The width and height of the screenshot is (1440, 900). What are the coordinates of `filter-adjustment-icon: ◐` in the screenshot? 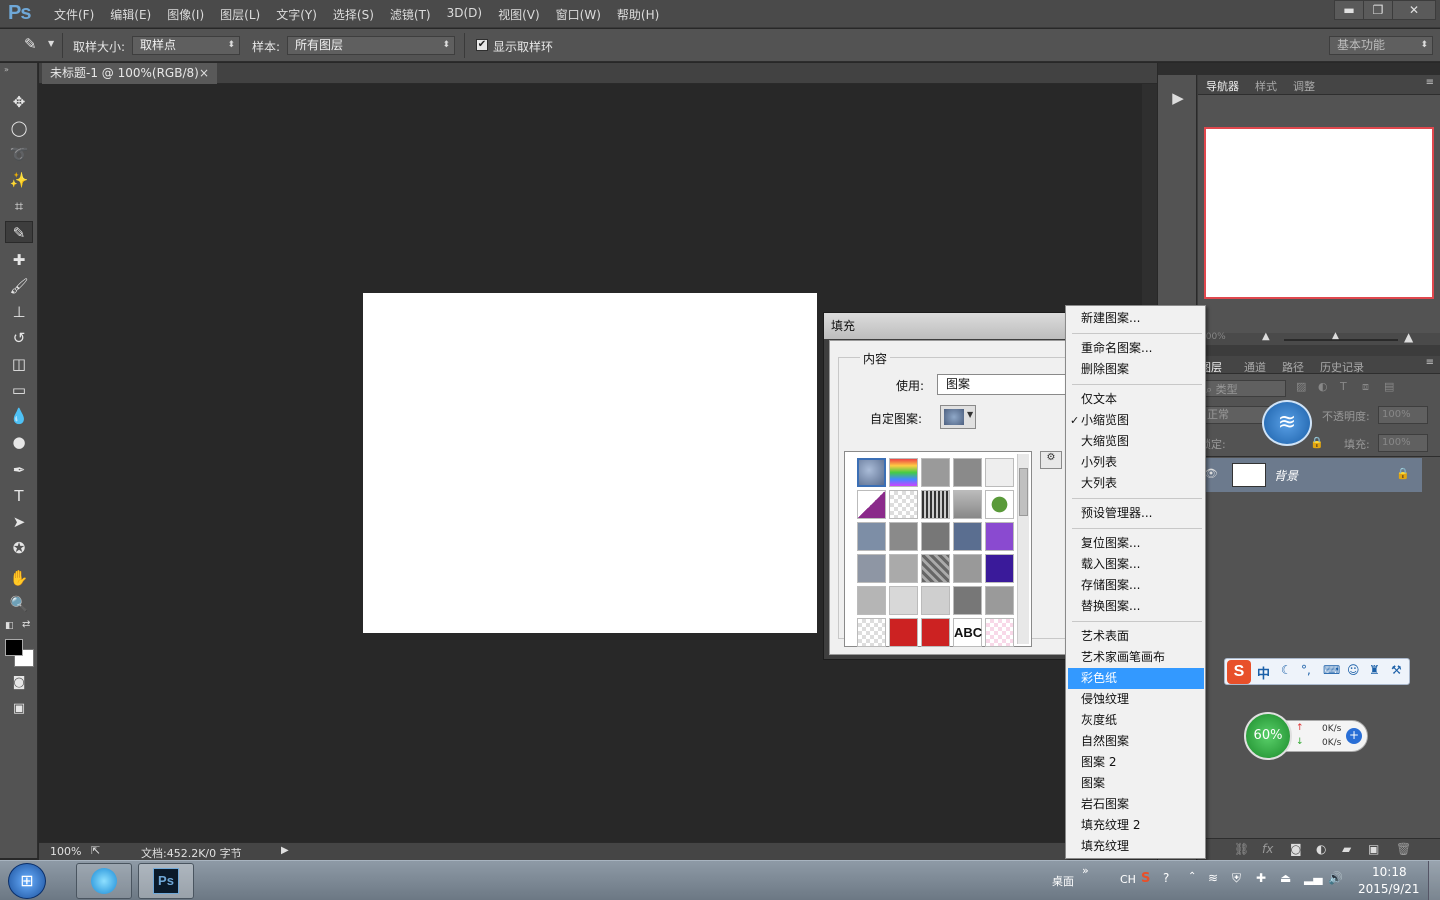 It's located at (1323, 386).